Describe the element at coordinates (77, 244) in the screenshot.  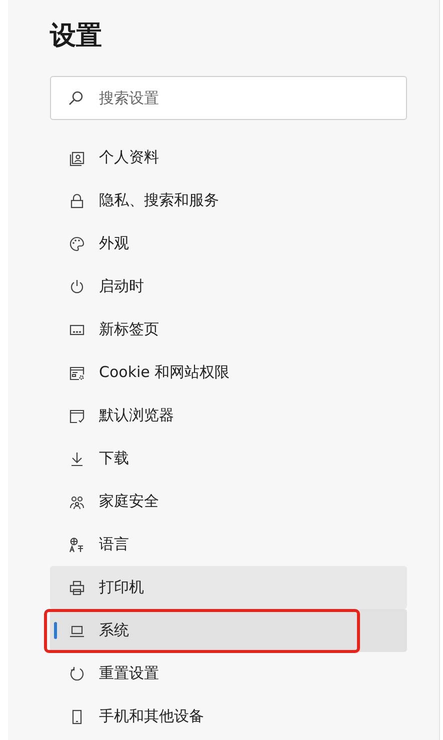
I see `palette-icon` at that location.